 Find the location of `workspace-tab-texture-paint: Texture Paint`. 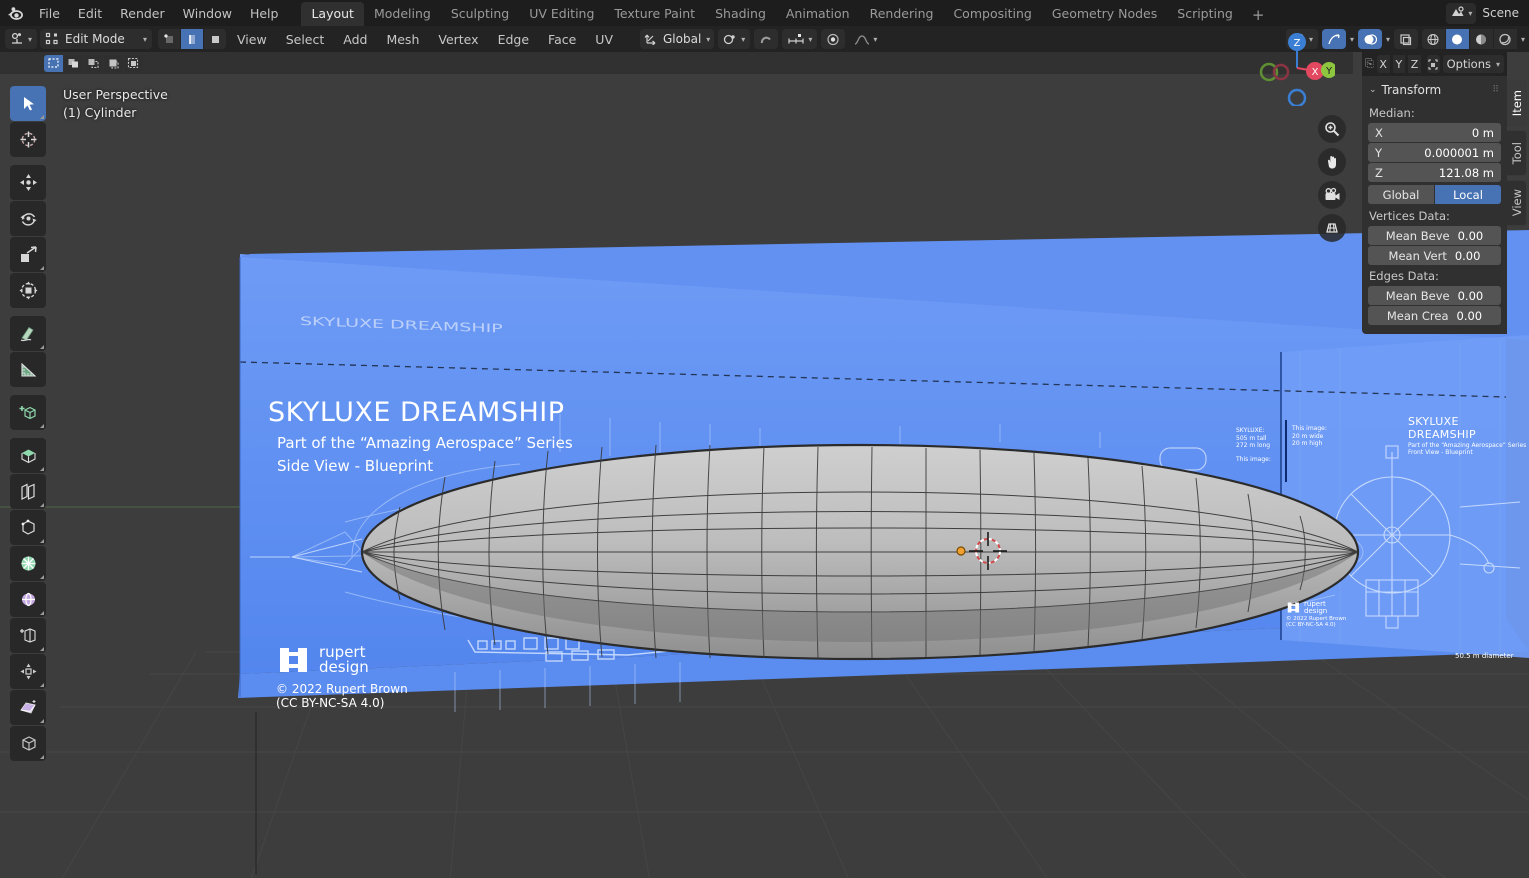

workspace-tab-texture-paint: Texture Paint is located at coordinates (654, 14).